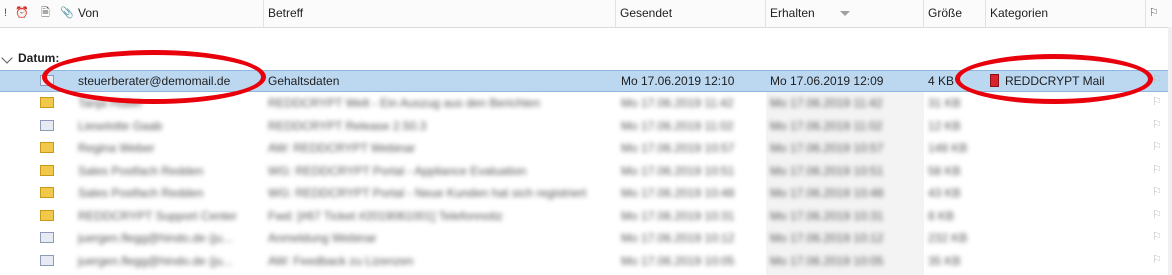  Describe the element at coordinates (1019, 13) in the screenshot. I see `column-label: Kategorien` at that location.